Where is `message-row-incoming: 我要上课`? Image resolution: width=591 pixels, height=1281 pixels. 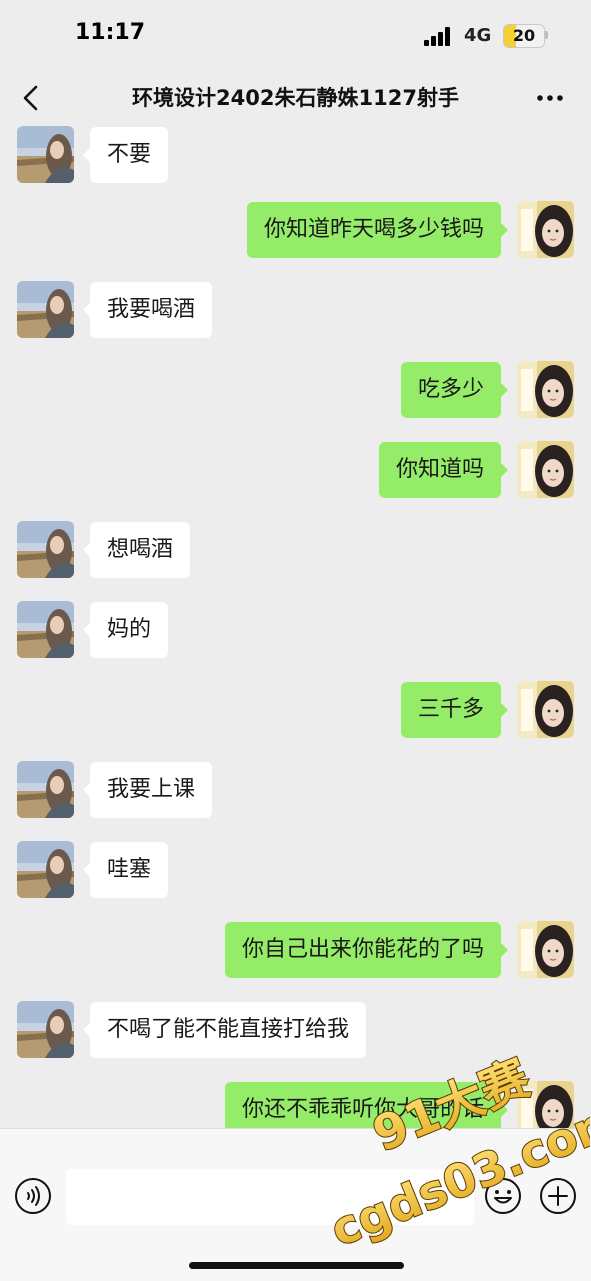 message-row-incoming: 我要上课 is located at coordinates (295, 790).